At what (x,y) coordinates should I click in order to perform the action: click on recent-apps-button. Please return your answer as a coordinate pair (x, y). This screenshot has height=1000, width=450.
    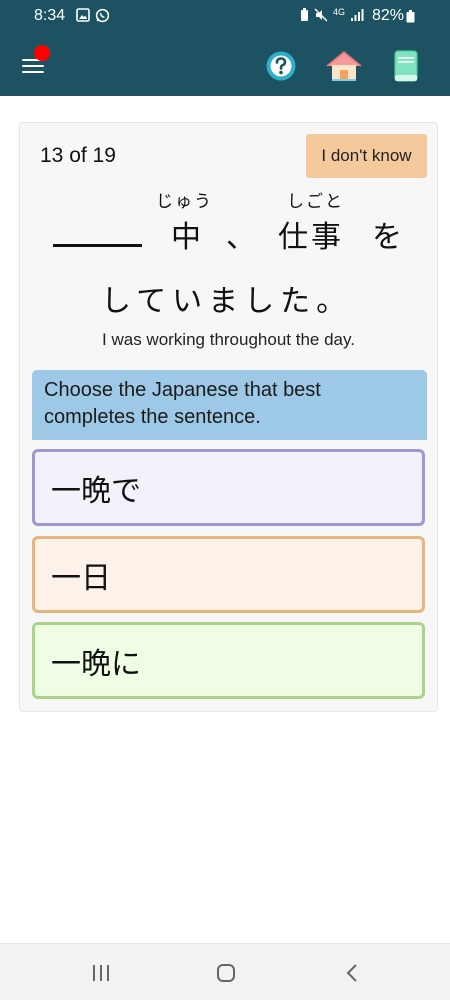
    Looking at the image, I should click on (101, 973).